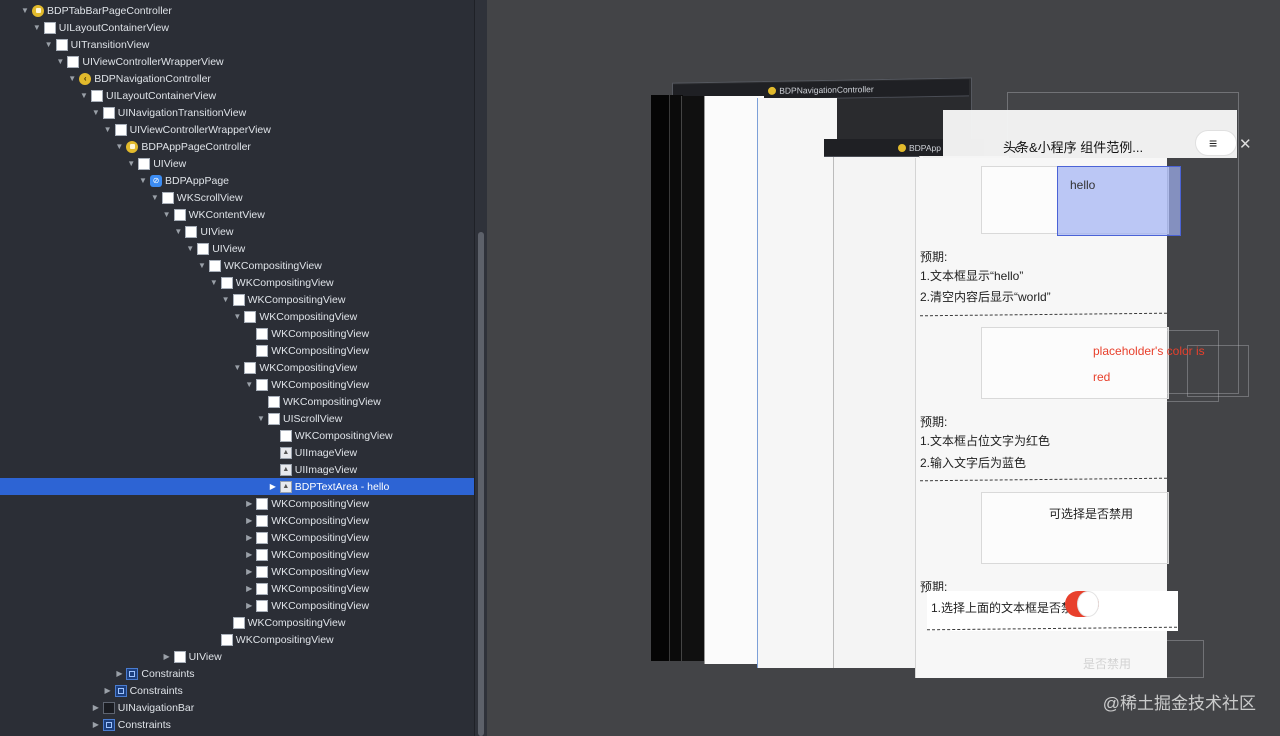 The image size is (1280, 736). Describe the element at coordinates (1101, 377) in the screenshot. I see `placeholder-line-2: red` at that location.